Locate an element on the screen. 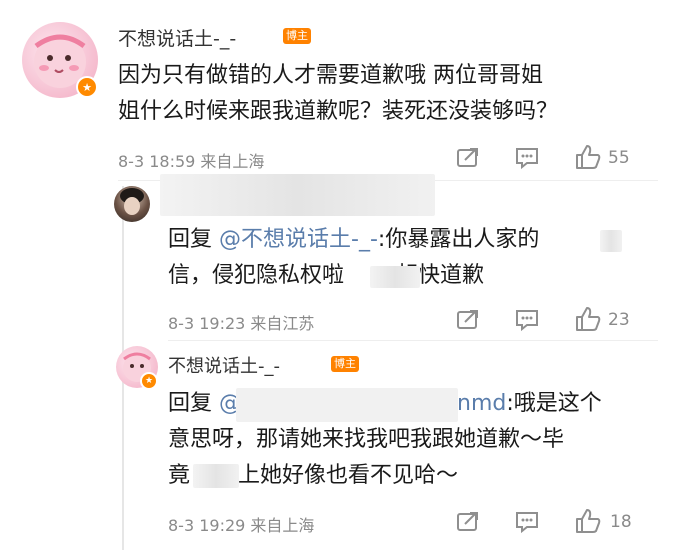  avatar-image is located at coordinates (132, 201).